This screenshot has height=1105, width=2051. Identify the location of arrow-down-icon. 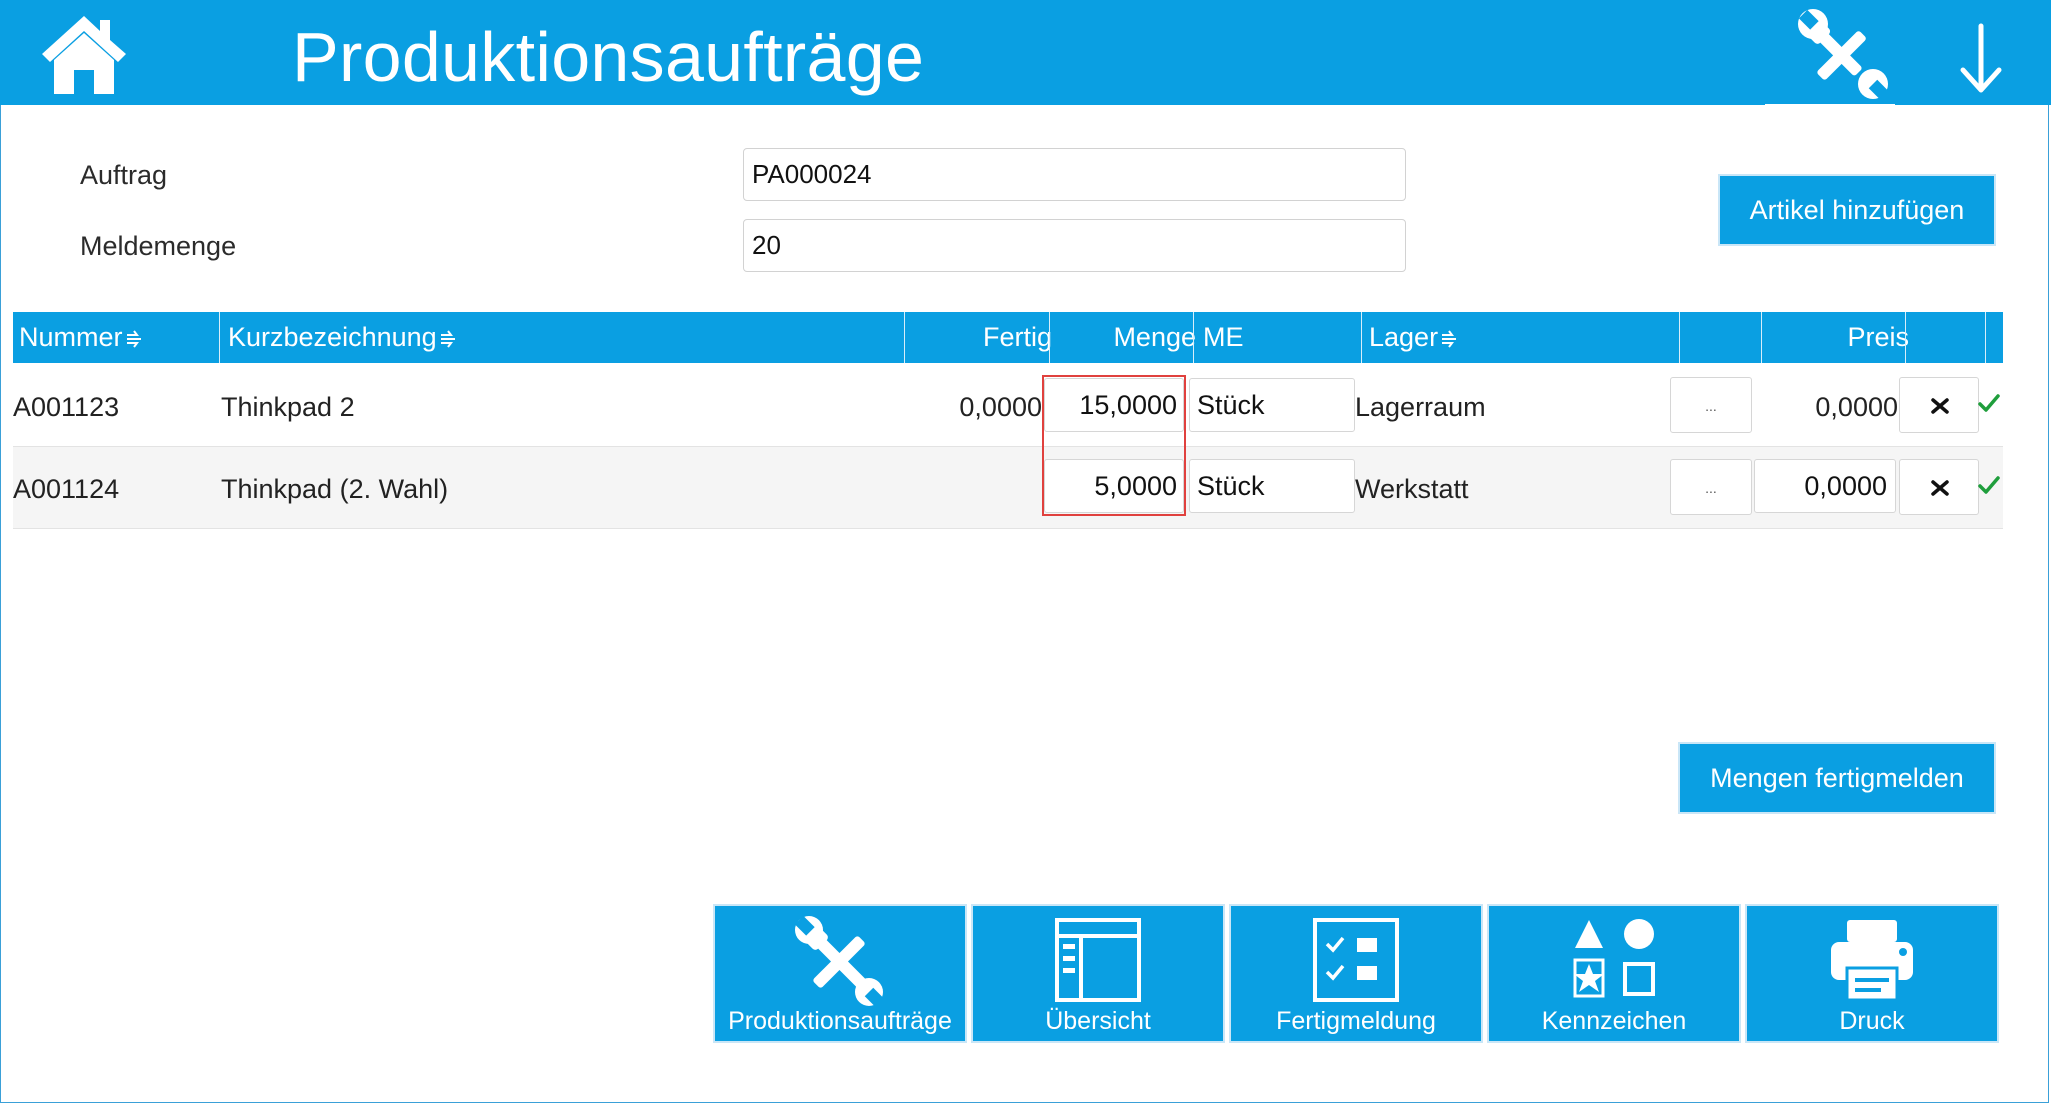
(1981, 58).